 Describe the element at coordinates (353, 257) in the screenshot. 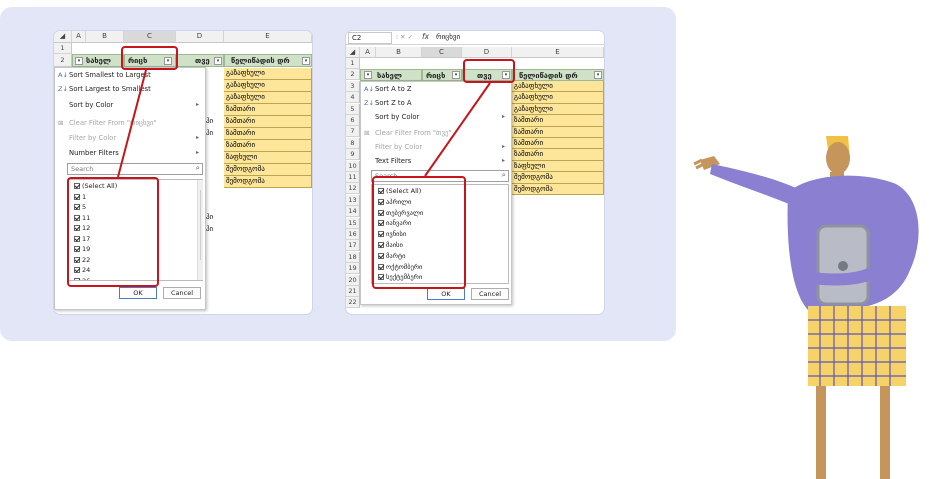

I see `row-header: 18` at that location.